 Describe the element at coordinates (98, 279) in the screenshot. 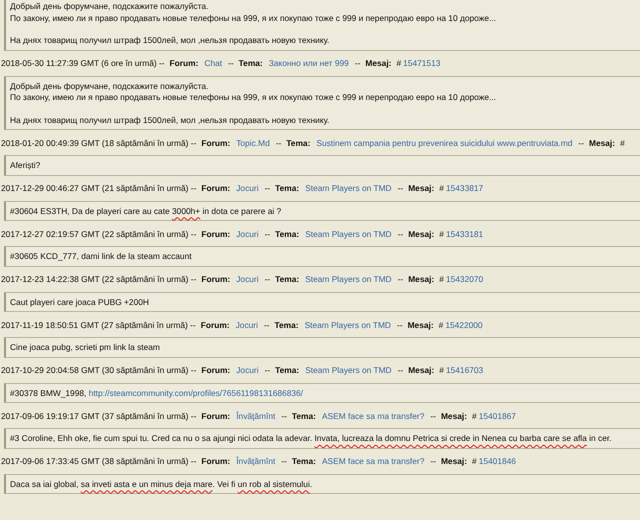

I see `post-date: 2017-12-23 14:22:38 GMT (22 săptămâni în urmă) --` at that location.